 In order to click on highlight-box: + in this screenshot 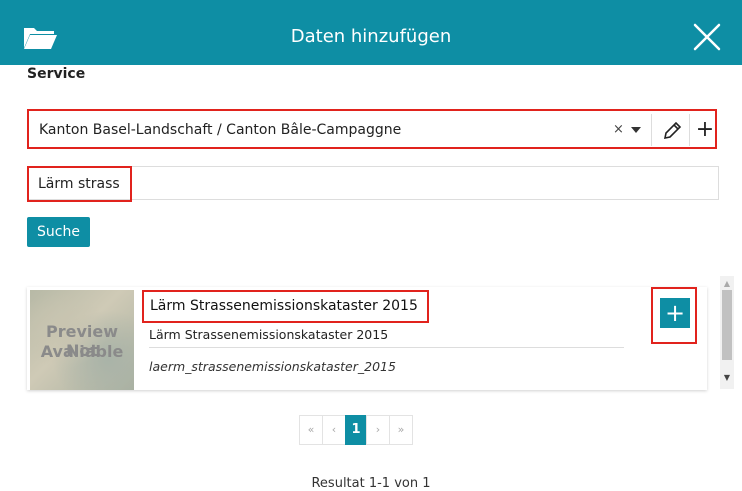, I will do `click(674, 315)`.